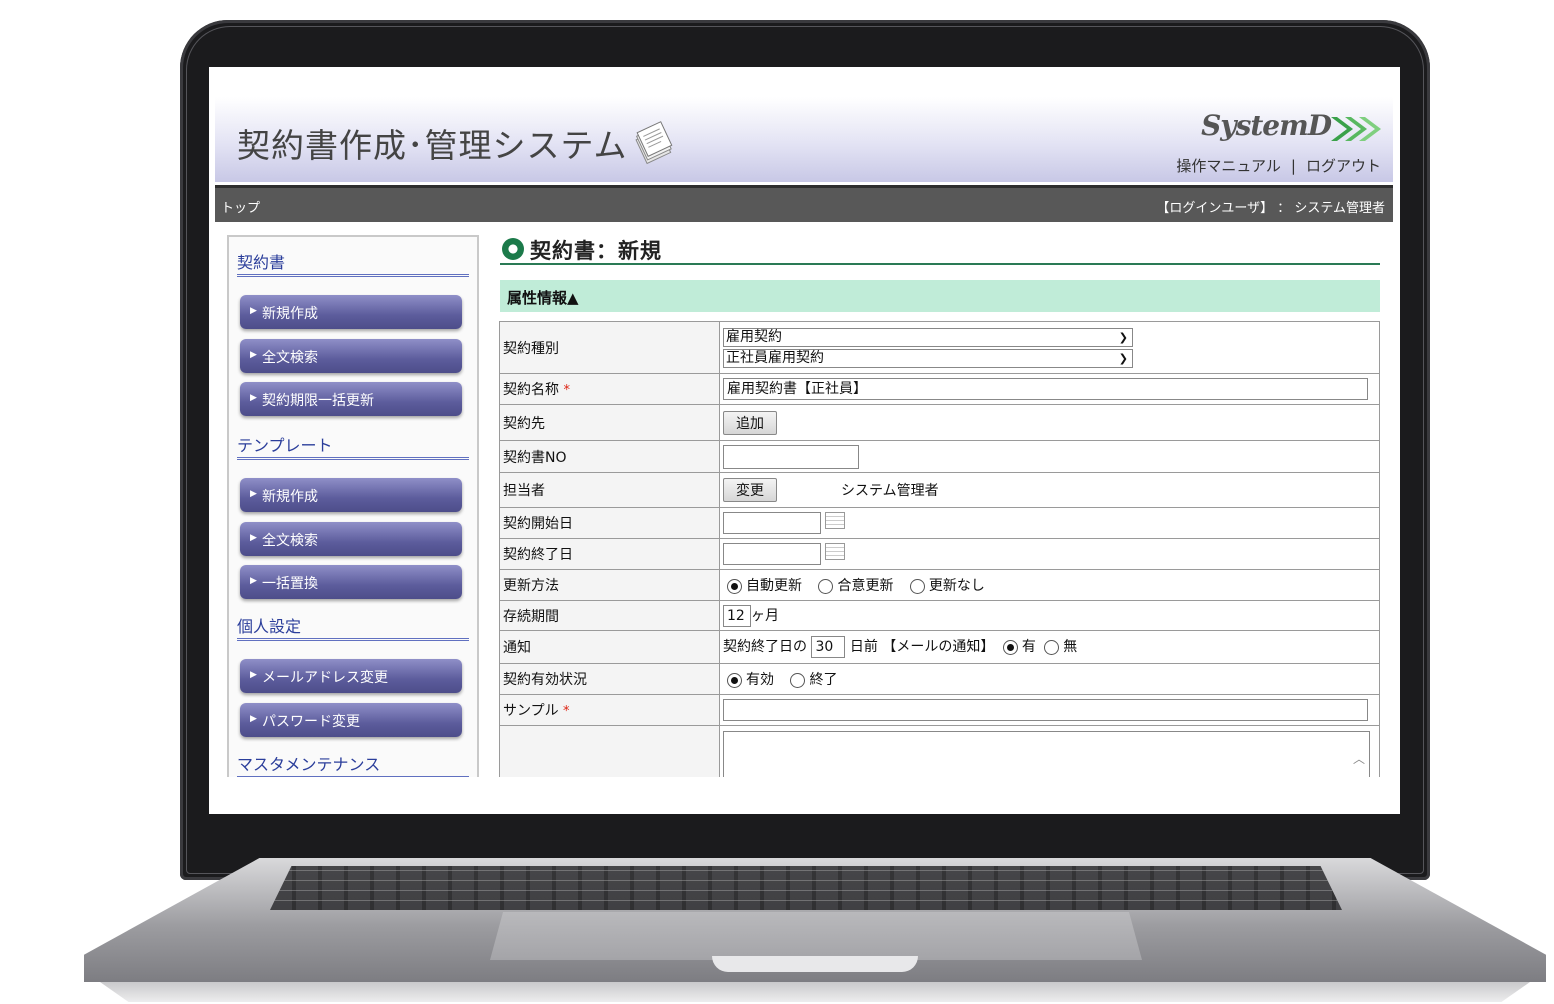  Describe the element at coordinates (609, 615) in the screenshot. I see `label-period: 存続期間` at that location.